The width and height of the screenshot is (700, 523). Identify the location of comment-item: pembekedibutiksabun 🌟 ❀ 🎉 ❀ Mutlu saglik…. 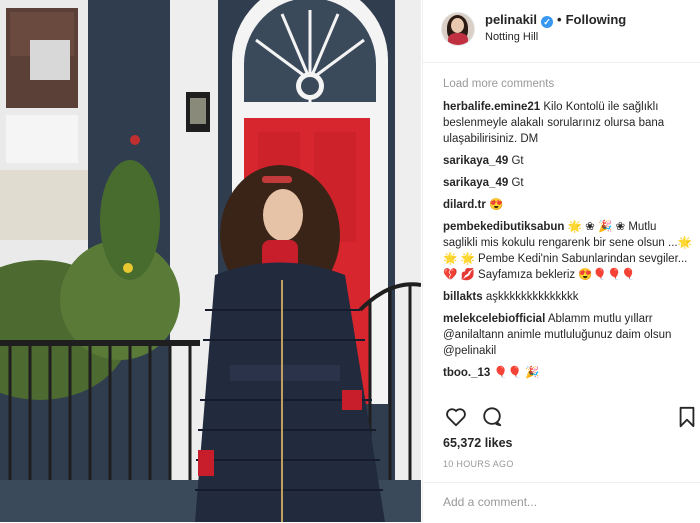
(568, 251).